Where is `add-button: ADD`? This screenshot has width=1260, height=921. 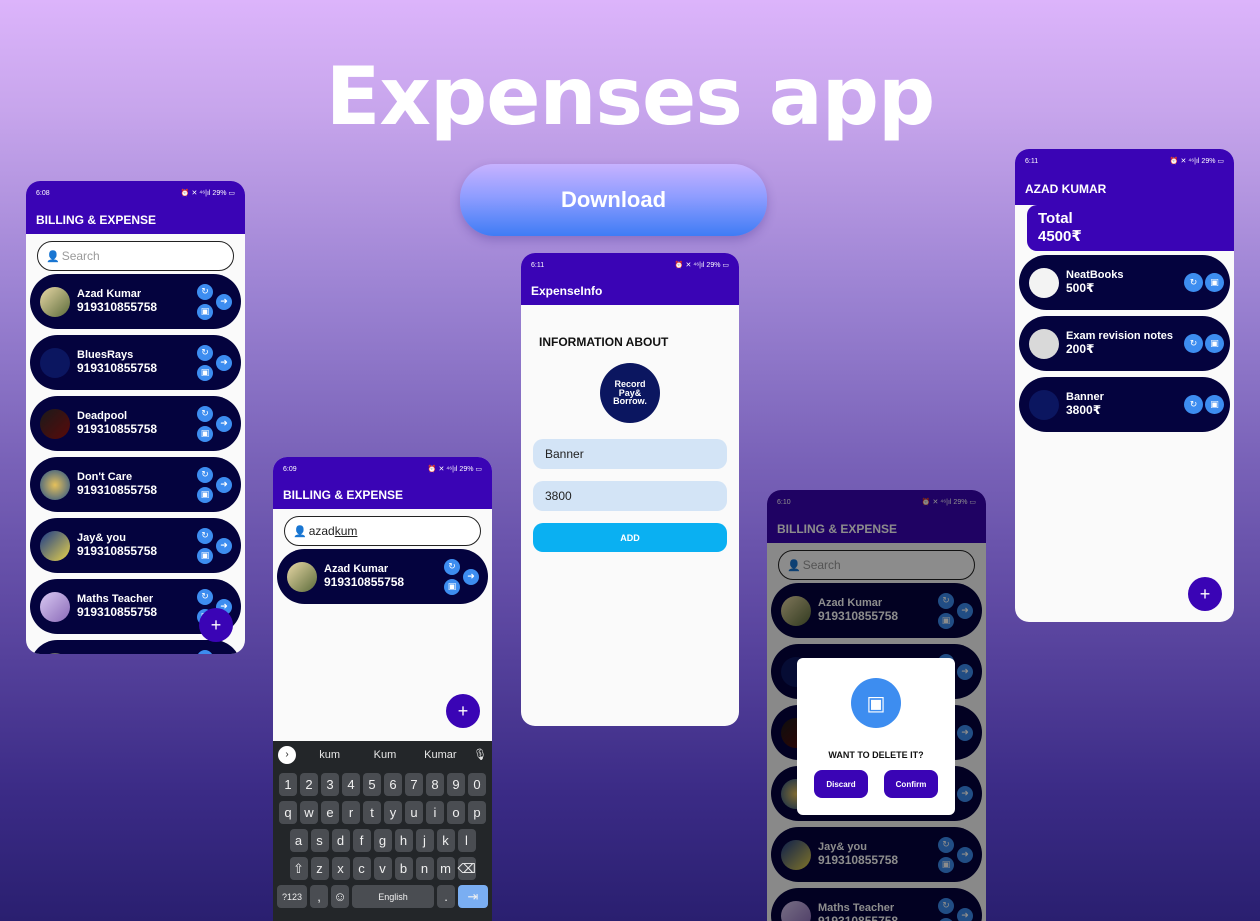 add-button: ADD is located at coordinates (630, 537).